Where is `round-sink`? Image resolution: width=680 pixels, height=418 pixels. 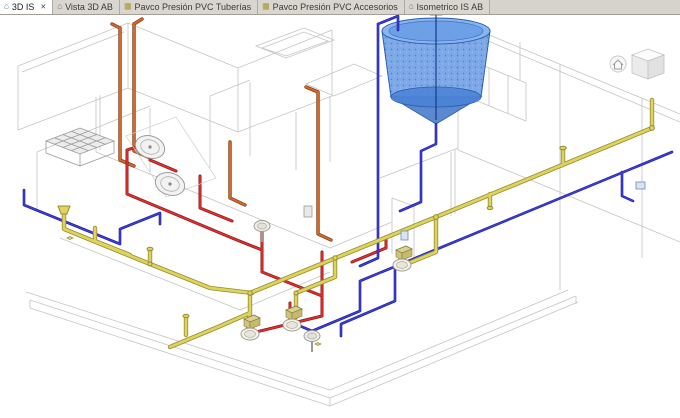 round-sink is located at coordinates (171, 157).